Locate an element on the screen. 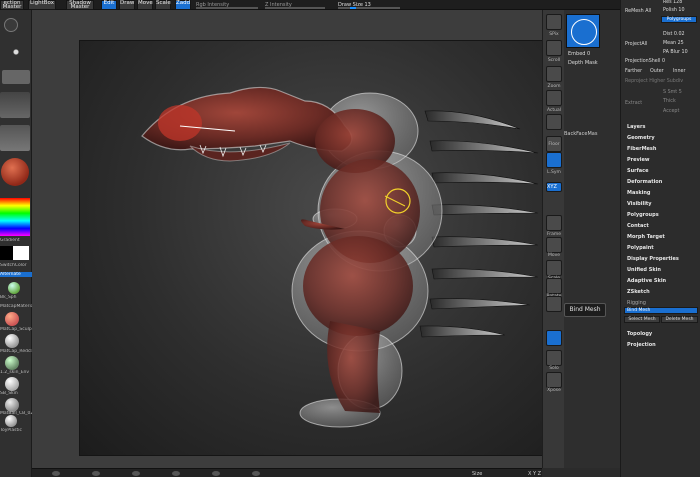  menu-display-properties: Display Properties is located at coordinates (653, 259).